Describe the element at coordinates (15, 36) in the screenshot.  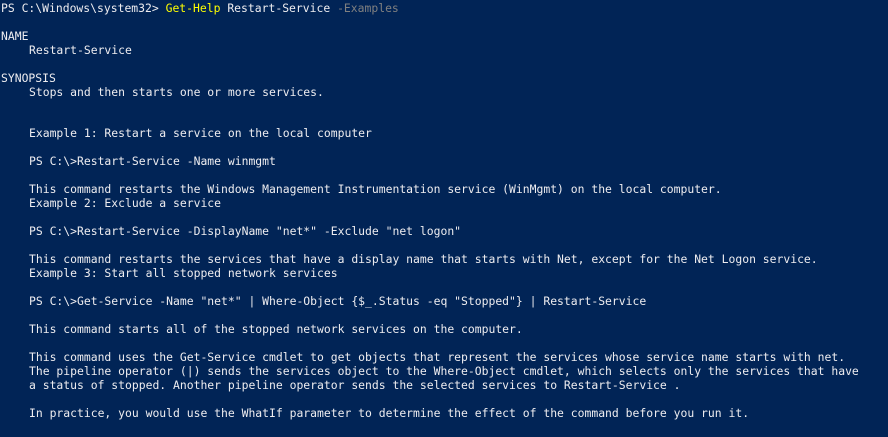
I see `name-heading: NAME` at that location.